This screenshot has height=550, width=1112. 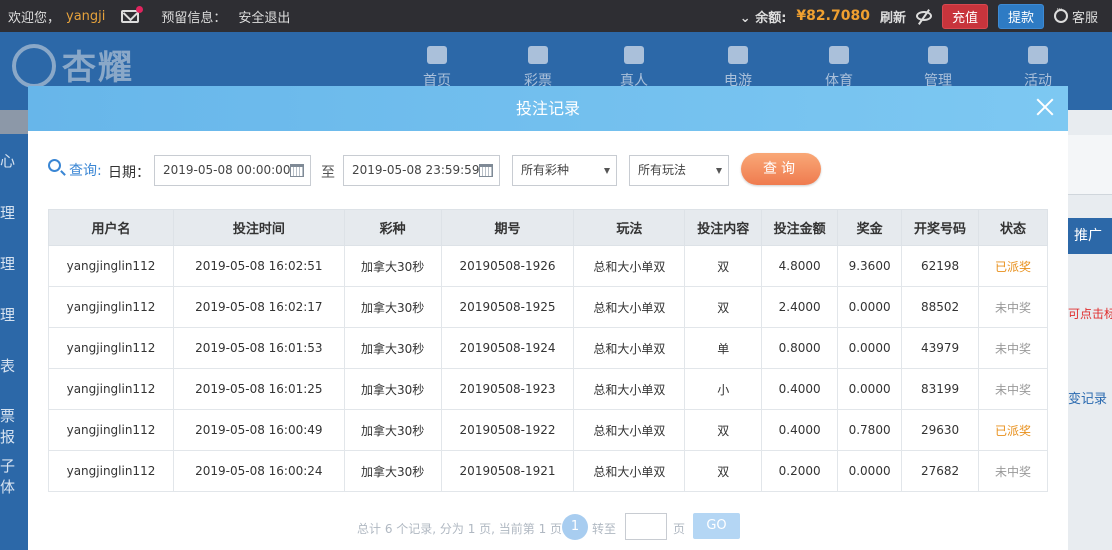 What do you see at coordinates (723, 227) in the screenshot?
I see `col-content: 投注内容` at bounding box center [723, 227].